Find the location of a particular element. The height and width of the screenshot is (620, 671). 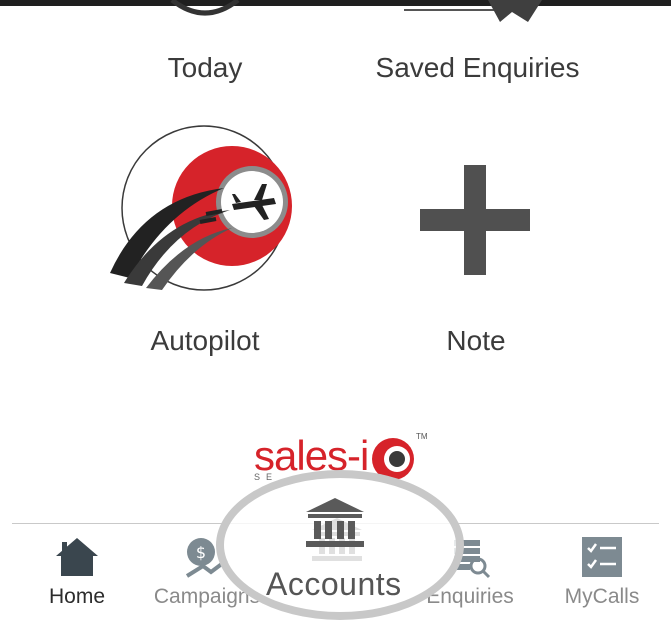

autopilot-label: Autopilot is located at coordinates (205, 341).